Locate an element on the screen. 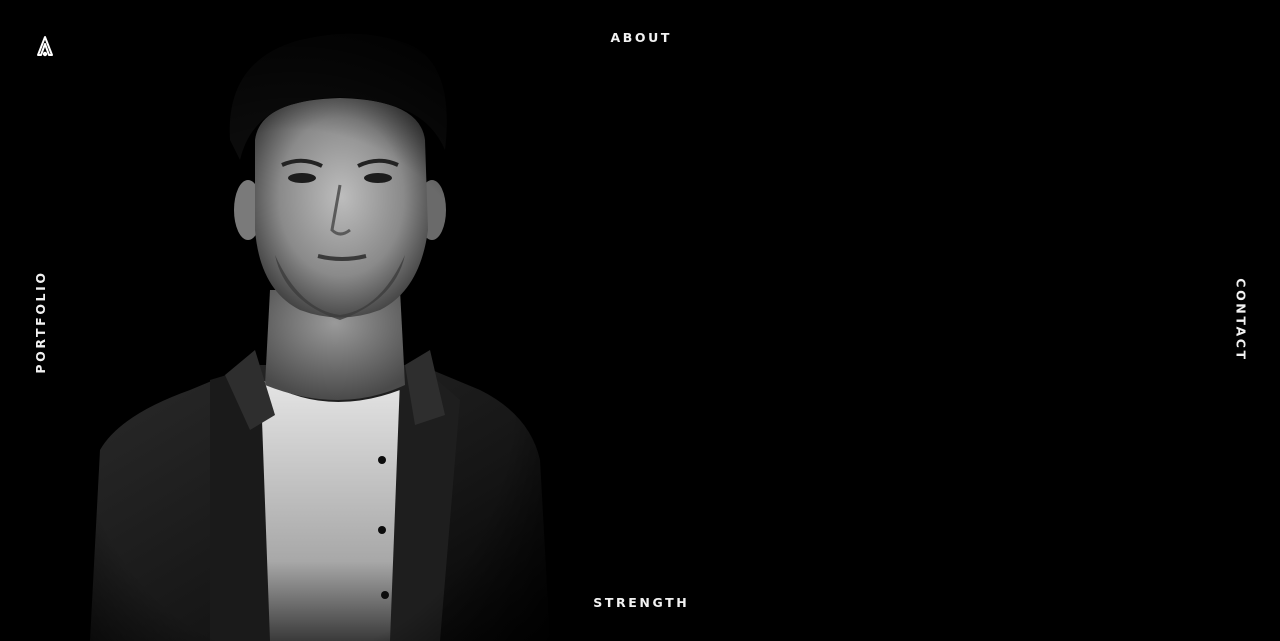 This screenshot has height=641, width=1280. nav-label-portfolio: PORTFOLIO is located at coordinates (40, 322).